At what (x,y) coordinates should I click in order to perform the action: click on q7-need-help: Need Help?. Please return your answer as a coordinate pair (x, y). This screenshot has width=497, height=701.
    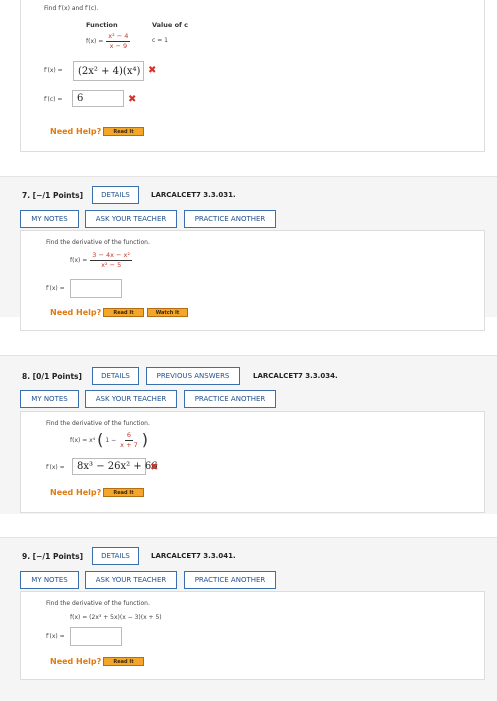
    Looking at the image, I should click on (76, 312).